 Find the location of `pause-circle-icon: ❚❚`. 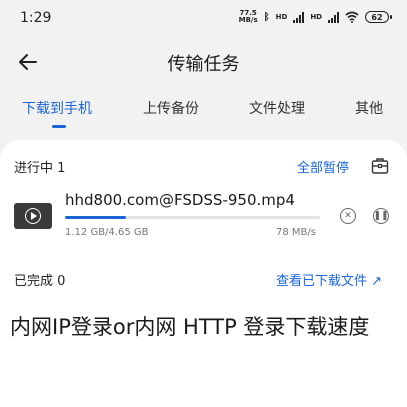

pause-circle-icon: ❚❚ is located at coordinates (381, 216).